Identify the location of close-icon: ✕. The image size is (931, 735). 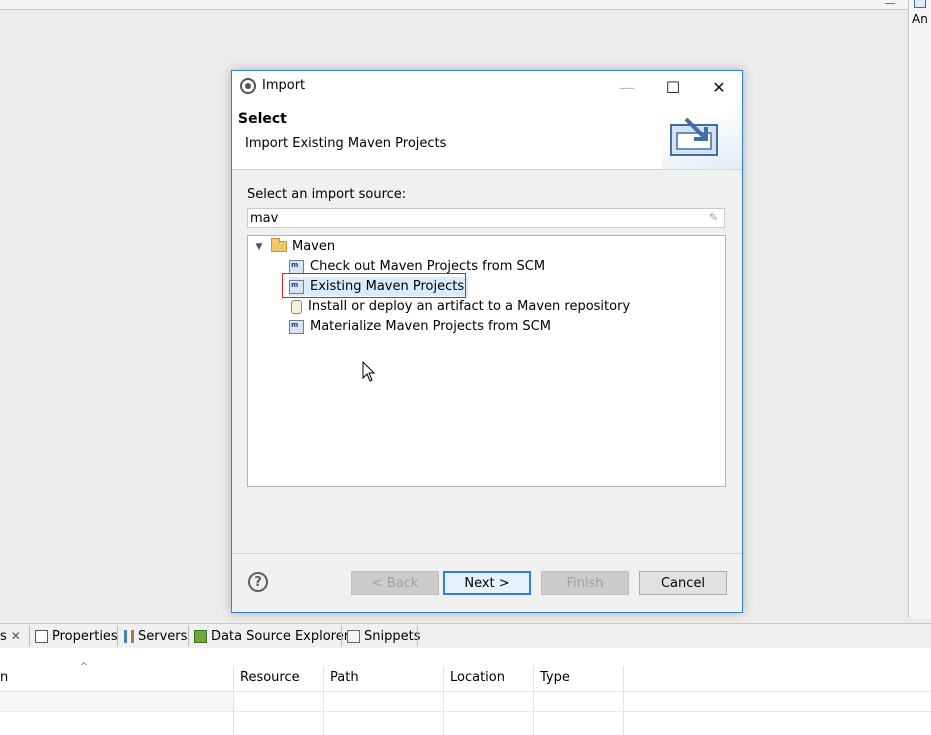
(16, 636).